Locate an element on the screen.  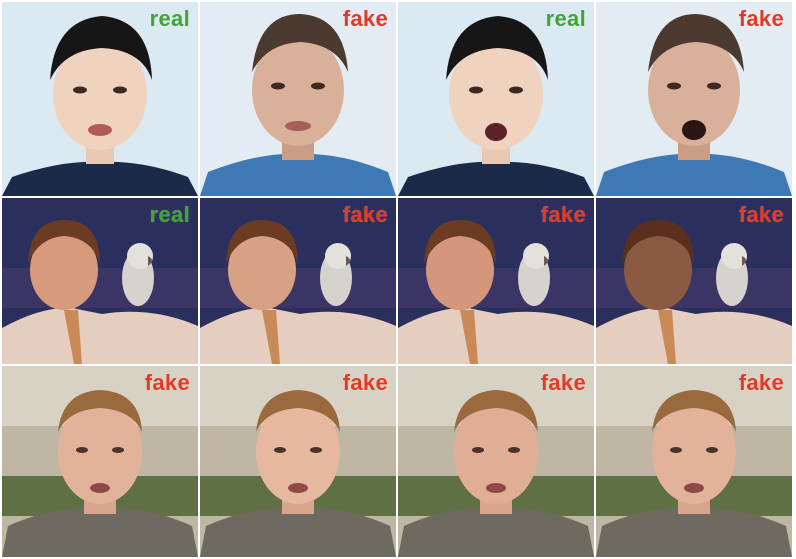
tile-r2-c4: fake is located at coordinates (694, 281).